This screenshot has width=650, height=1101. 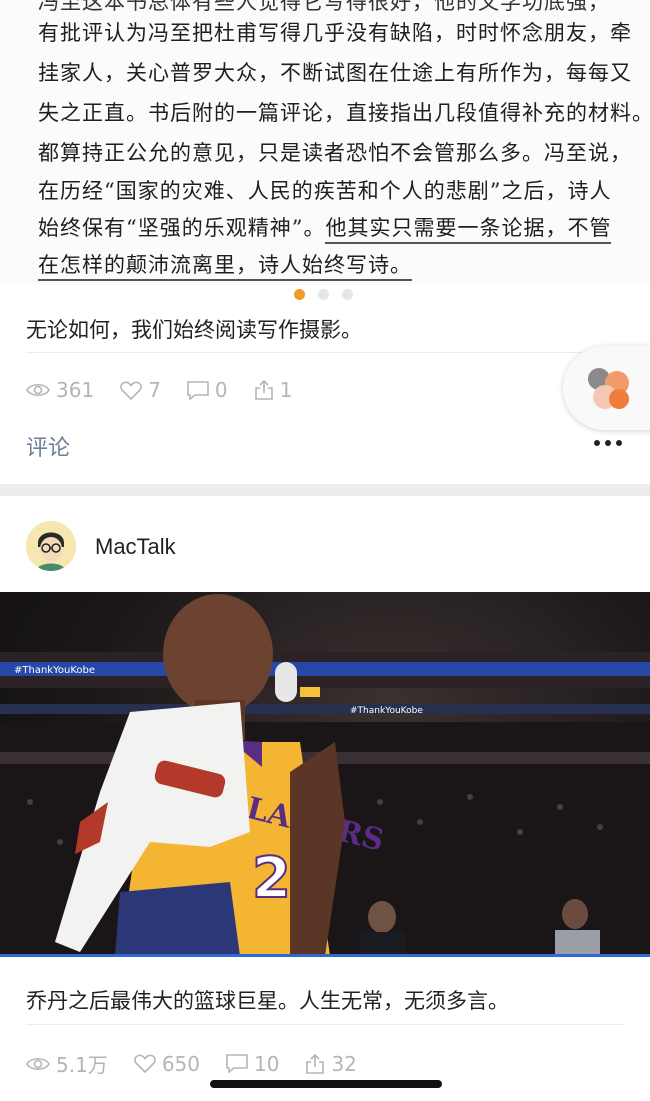 What do you see at coordinates (204, 1063) in the screenshot?
I see `post-stats: 5.1万 650 10 32` at bounding box center [204, 1063].